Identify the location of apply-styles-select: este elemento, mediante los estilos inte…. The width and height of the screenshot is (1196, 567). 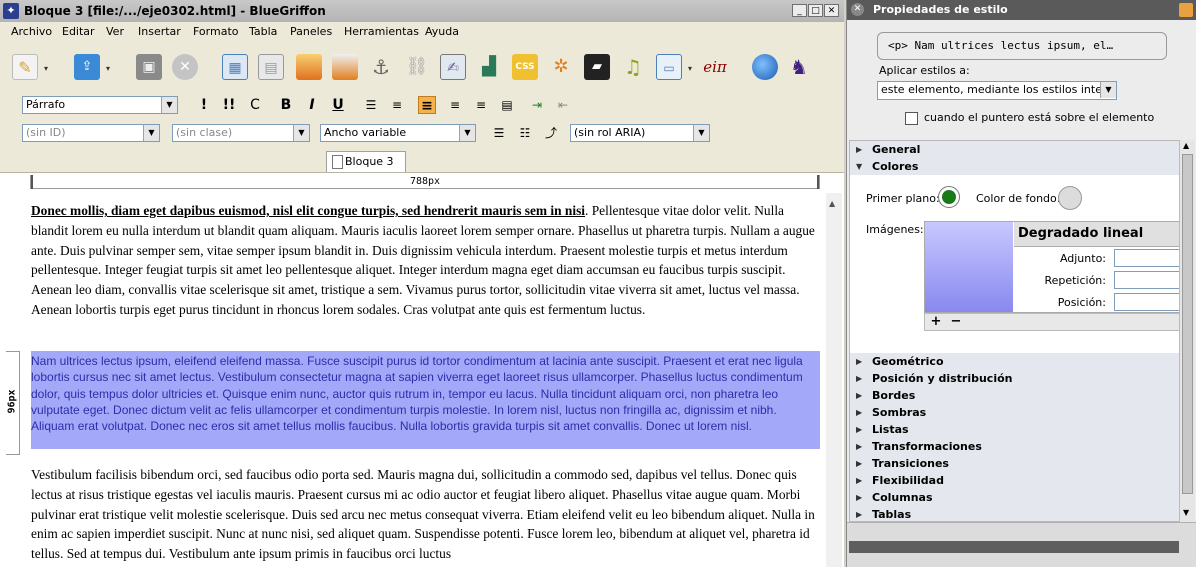
(997, 90).